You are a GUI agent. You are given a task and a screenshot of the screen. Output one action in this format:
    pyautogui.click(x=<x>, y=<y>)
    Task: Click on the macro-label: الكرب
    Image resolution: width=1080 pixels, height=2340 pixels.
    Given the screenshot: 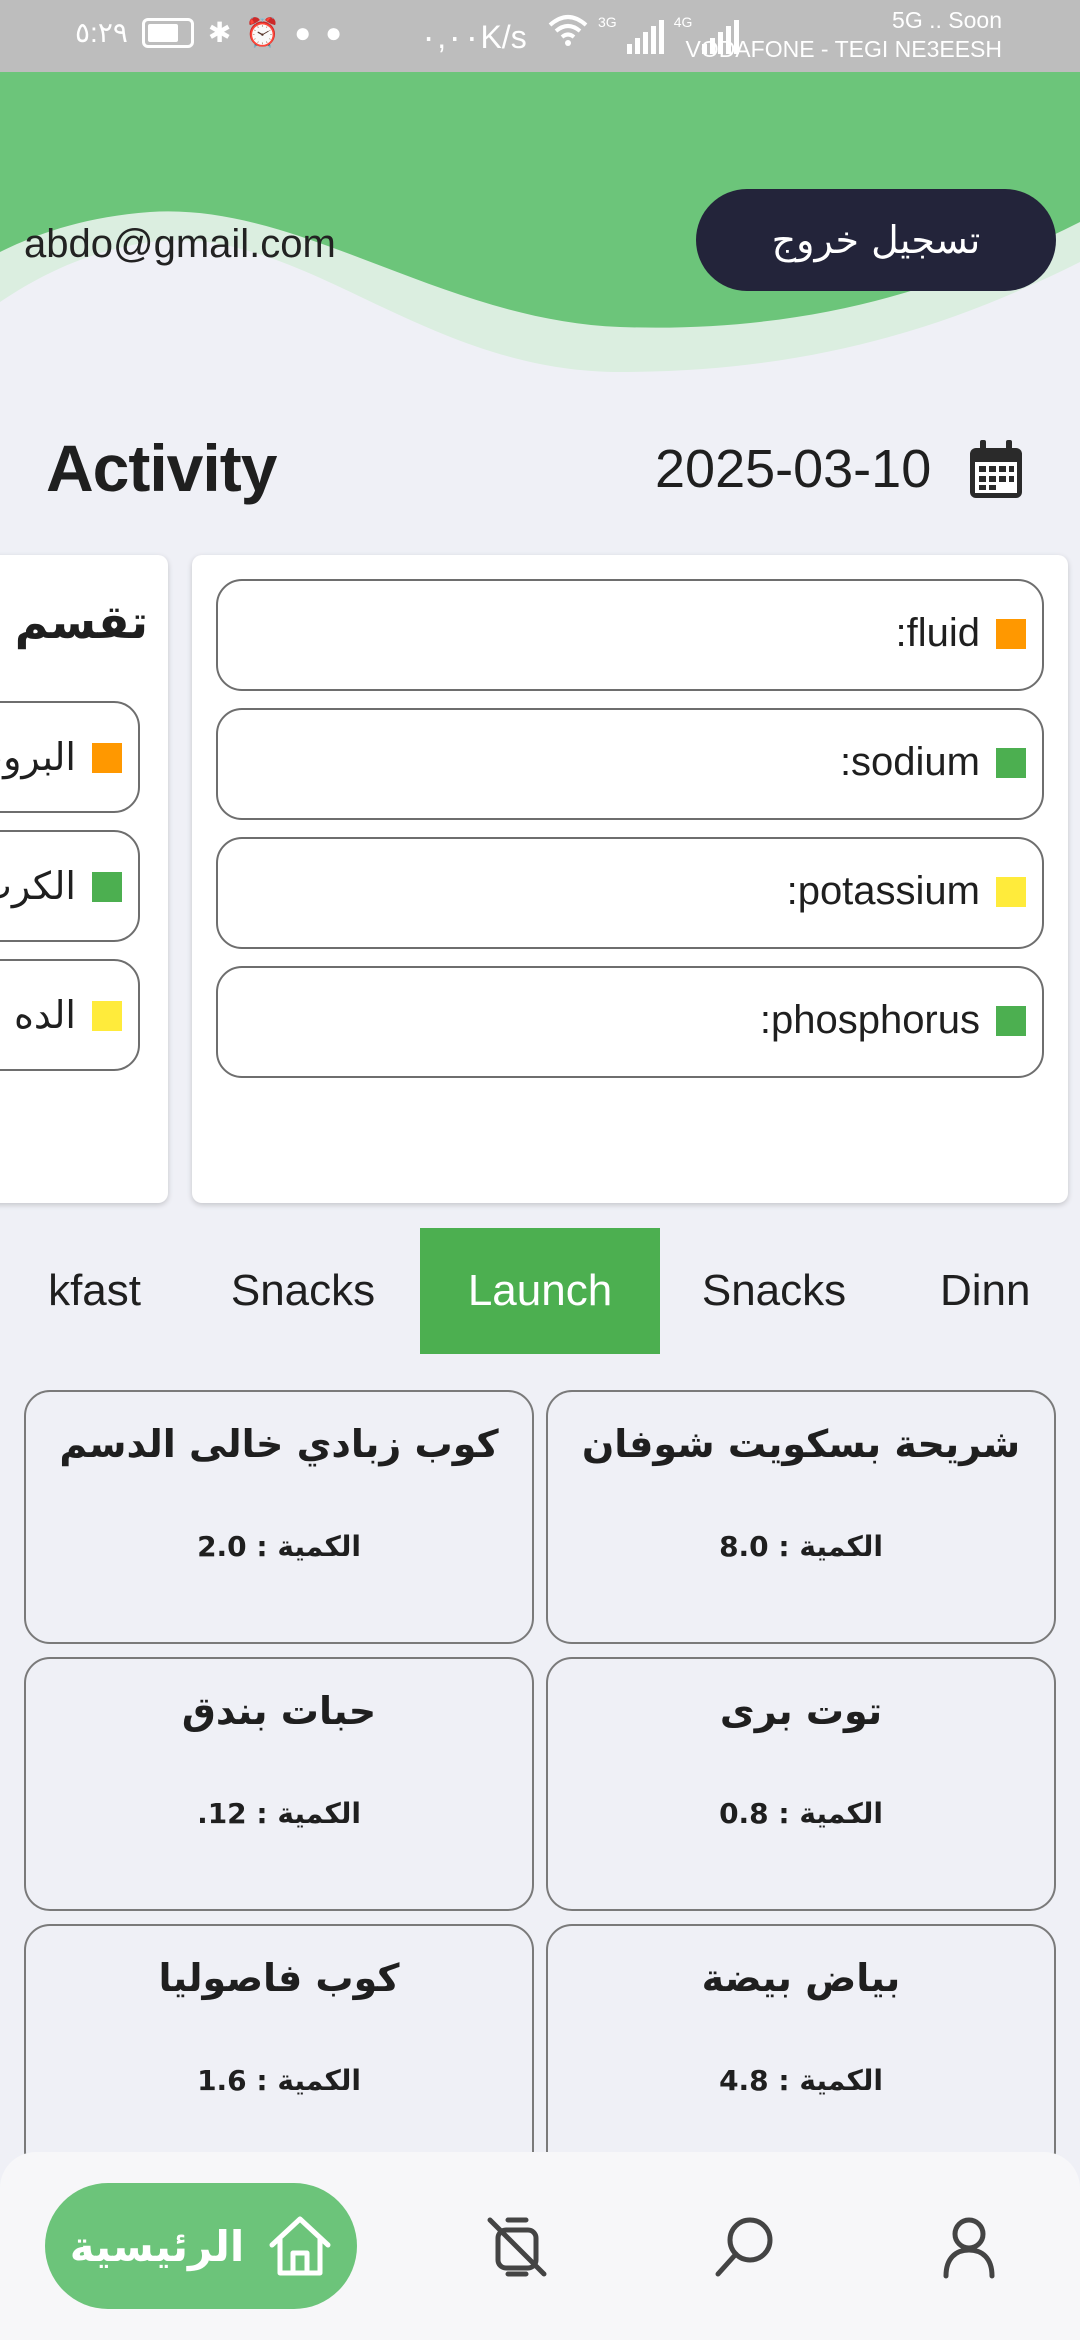 What is the action you would take?
    pyautogui.click(x=38, y=886)
    